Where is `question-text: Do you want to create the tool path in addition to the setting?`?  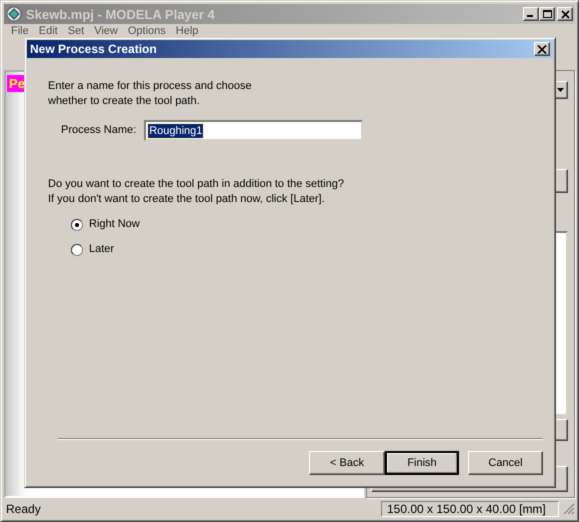 question-text: Do you want to create the tool path in addition to the setting? is located at coordinates (196, 184).